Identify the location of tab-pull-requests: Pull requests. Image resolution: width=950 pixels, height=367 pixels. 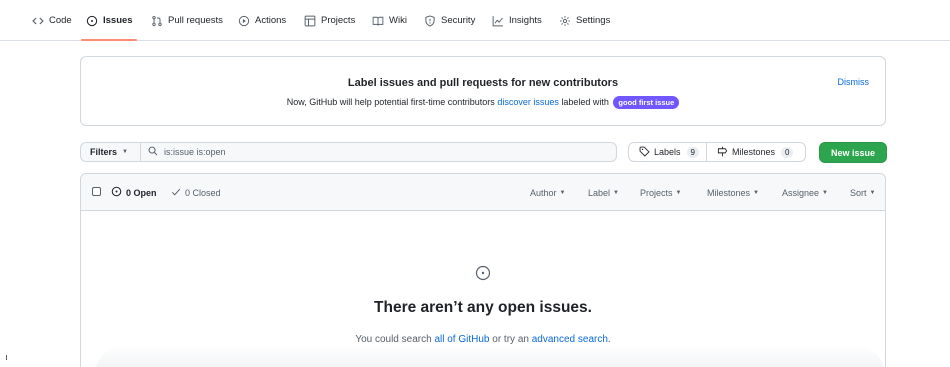
(187, 20).